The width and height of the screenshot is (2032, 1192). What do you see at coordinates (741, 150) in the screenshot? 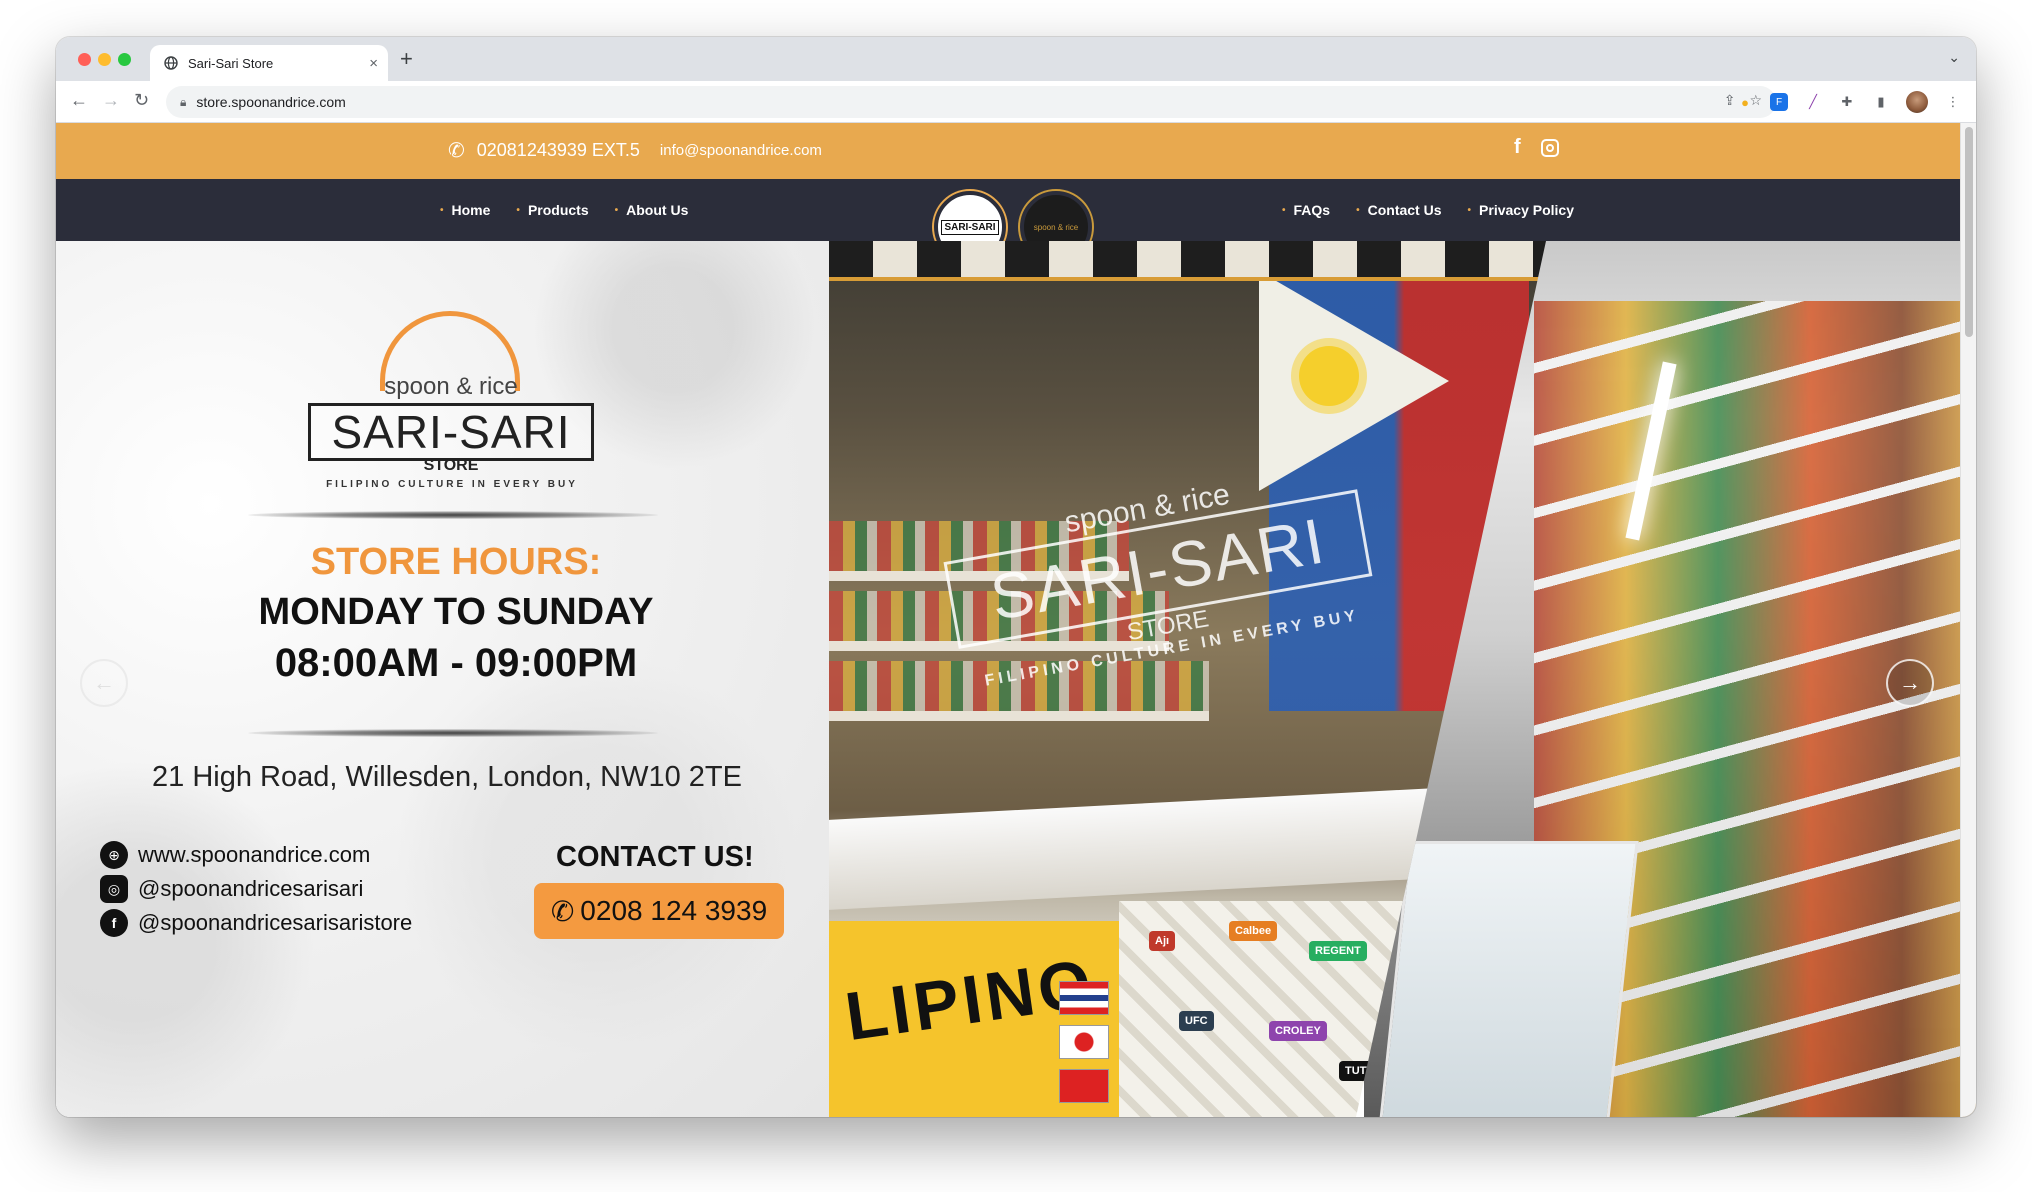
I see `topbar-email: info@spoonandrice.com` at bounding box center [741, 150].